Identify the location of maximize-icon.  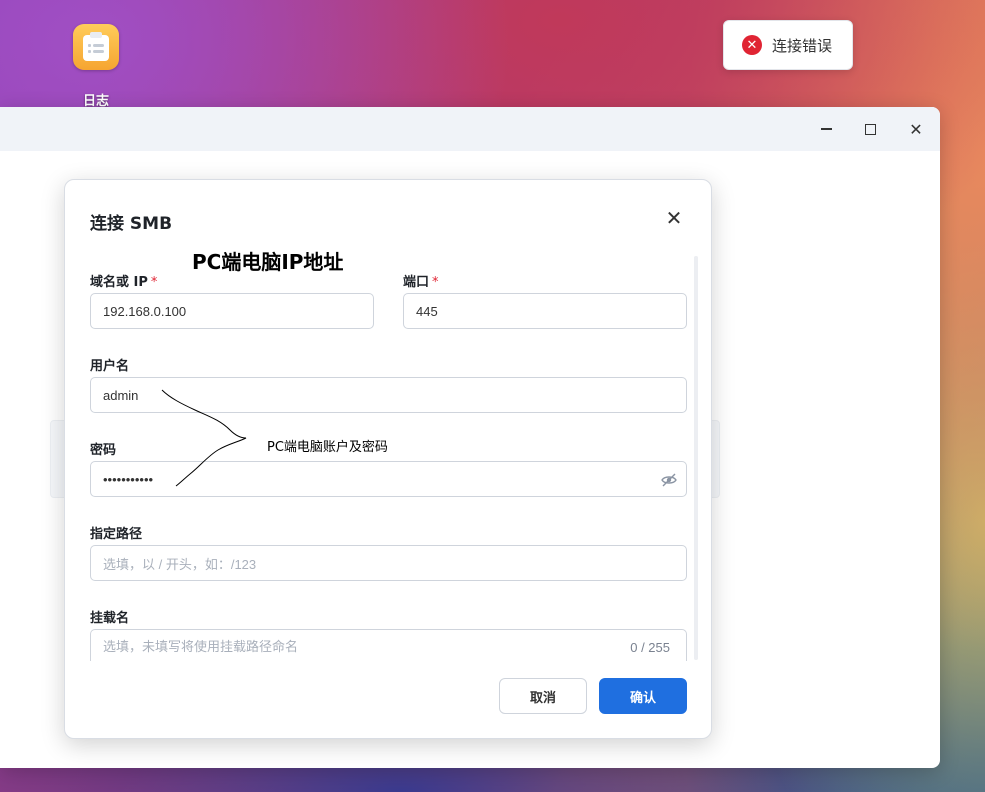
(870, 129).